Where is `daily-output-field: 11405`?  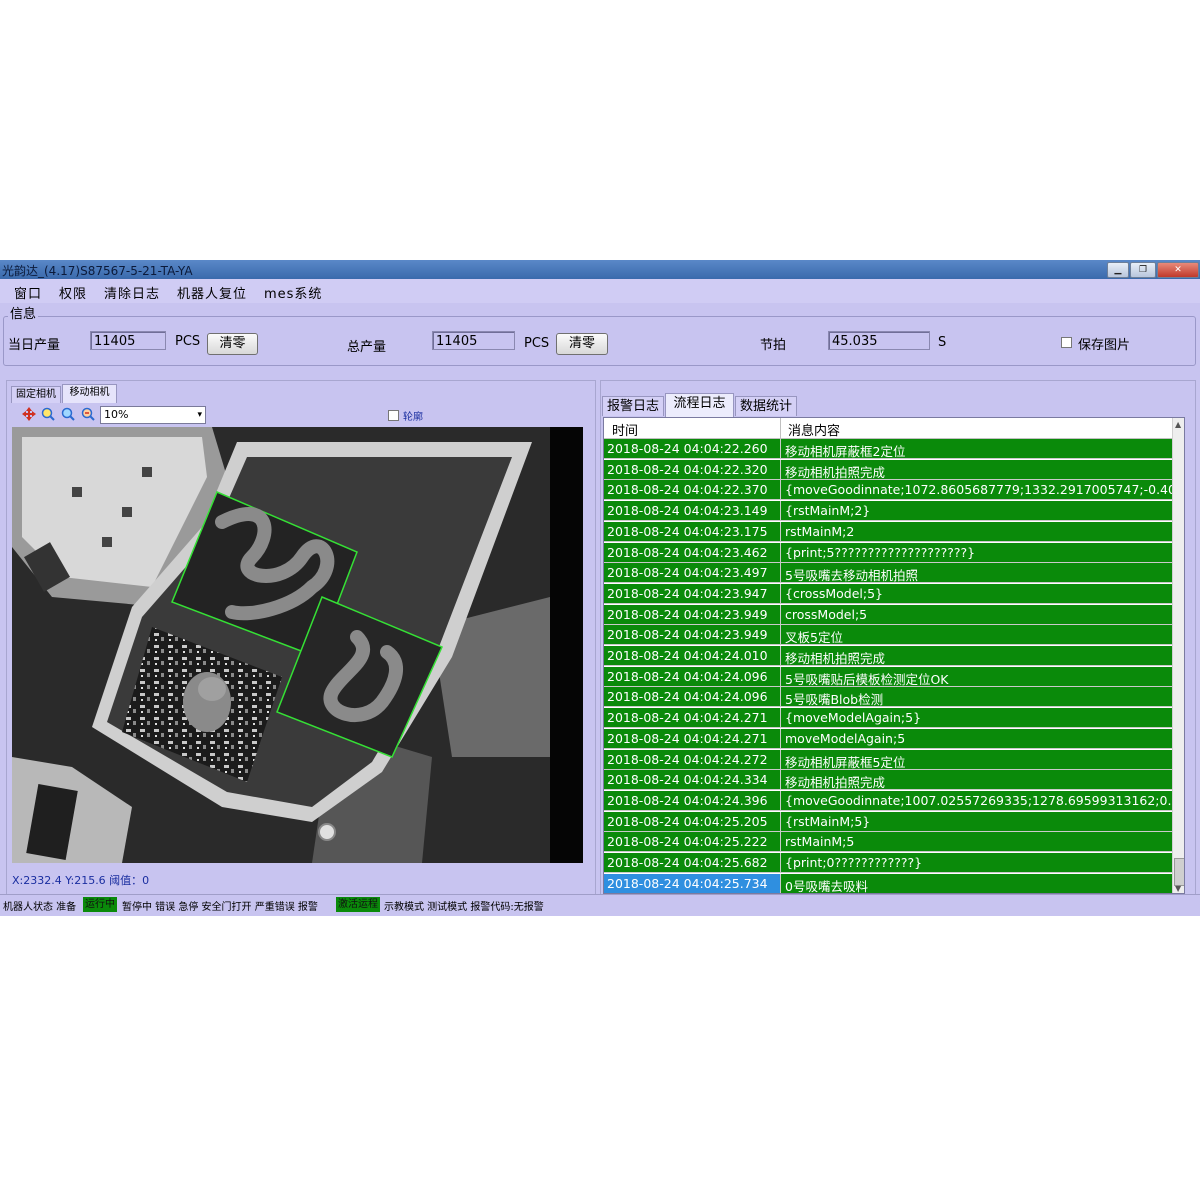
daily-output-field: 11405 is located at coordinates (128, 340).